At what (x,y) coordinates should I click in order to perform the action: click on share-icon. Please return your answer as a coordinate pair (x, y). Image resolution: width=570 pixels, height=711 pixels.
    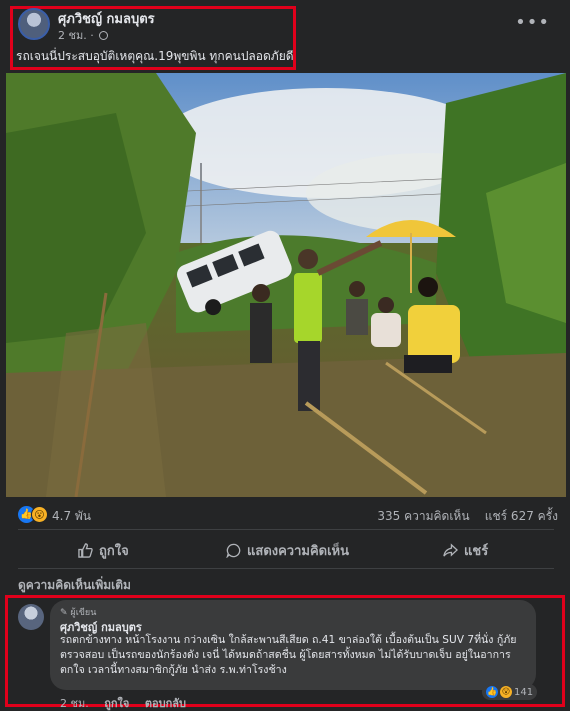
    Looking at the image, I should click on (450, 549).